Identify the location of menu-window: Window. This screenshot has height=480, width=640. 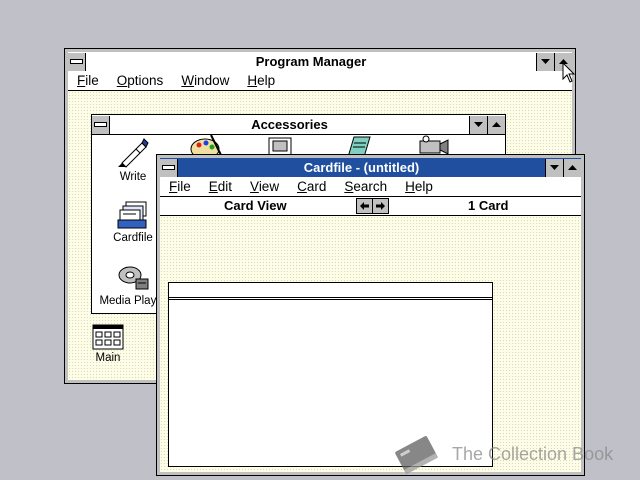
(205, 80).